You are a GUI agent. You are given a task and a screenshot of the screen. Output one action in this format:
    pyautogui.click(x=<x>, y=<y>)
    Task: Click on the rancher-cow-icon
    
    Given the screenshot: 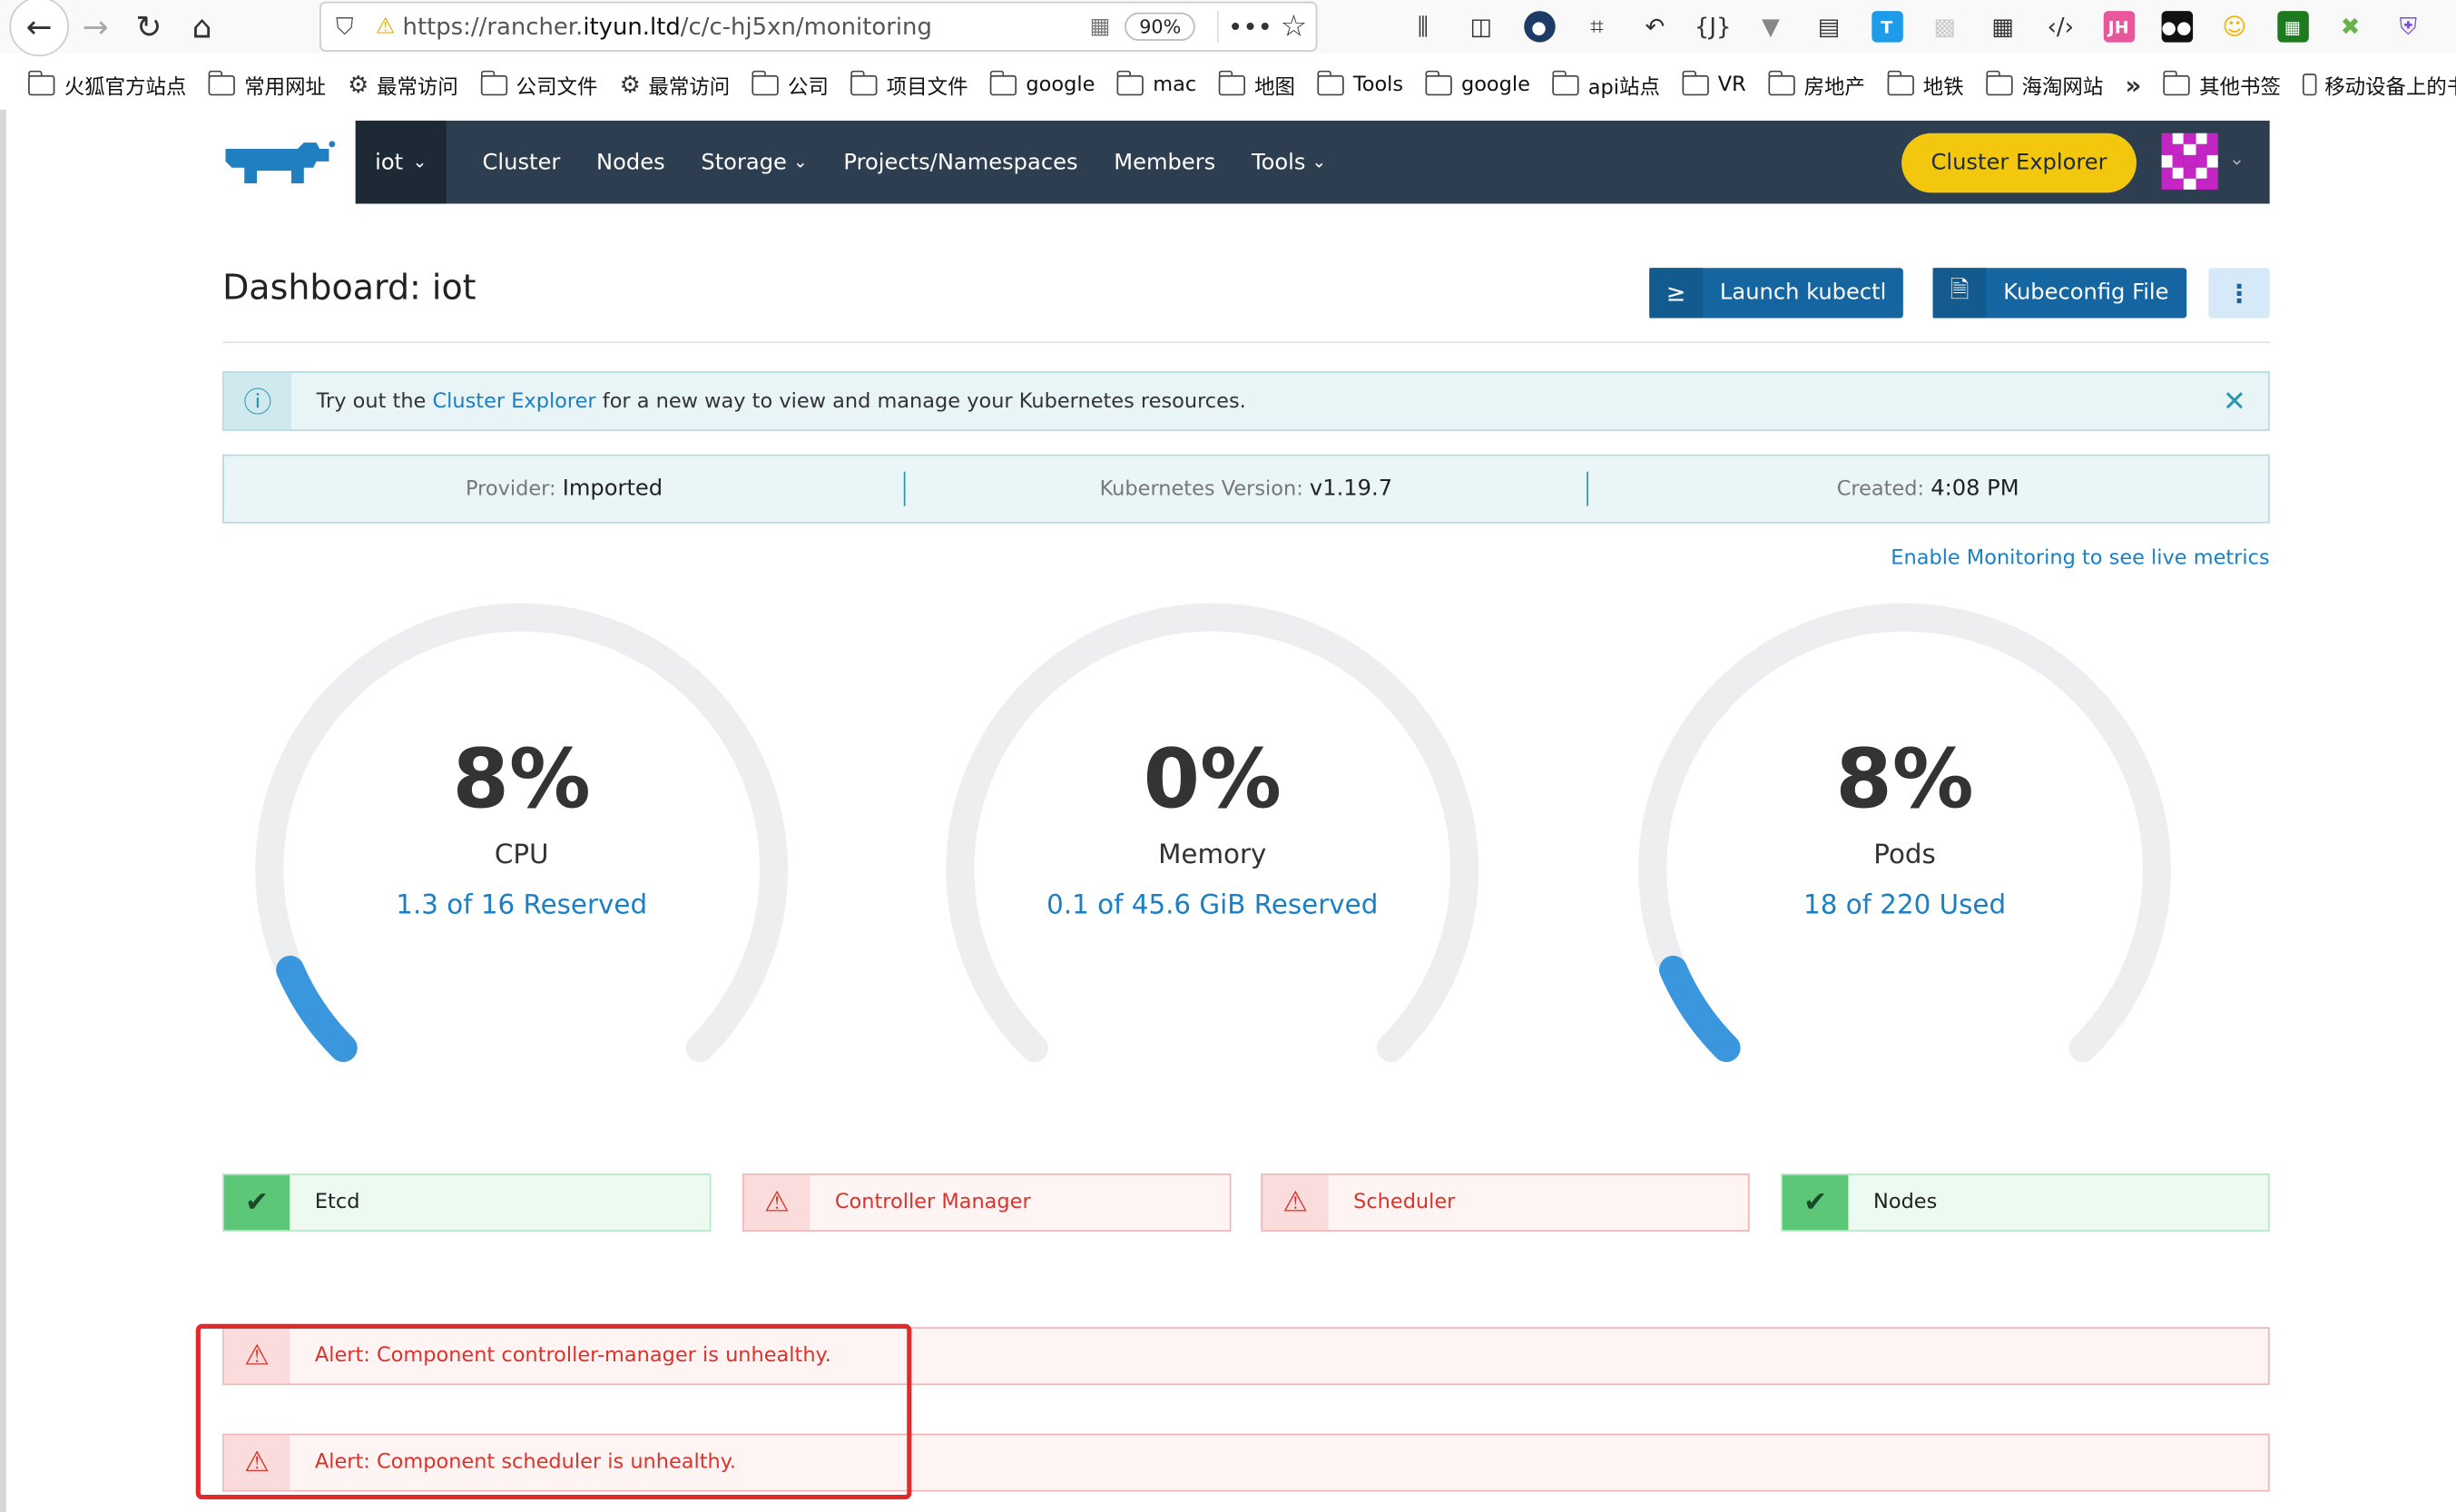 What is the action you would take?
    pyautogui.click(x=280, y=161)
    